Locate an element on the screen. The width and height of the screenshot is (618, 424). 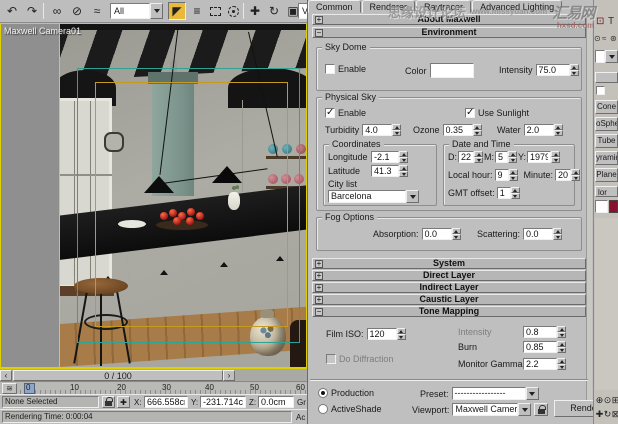
ozone-field is located at coordinates (457, 130).